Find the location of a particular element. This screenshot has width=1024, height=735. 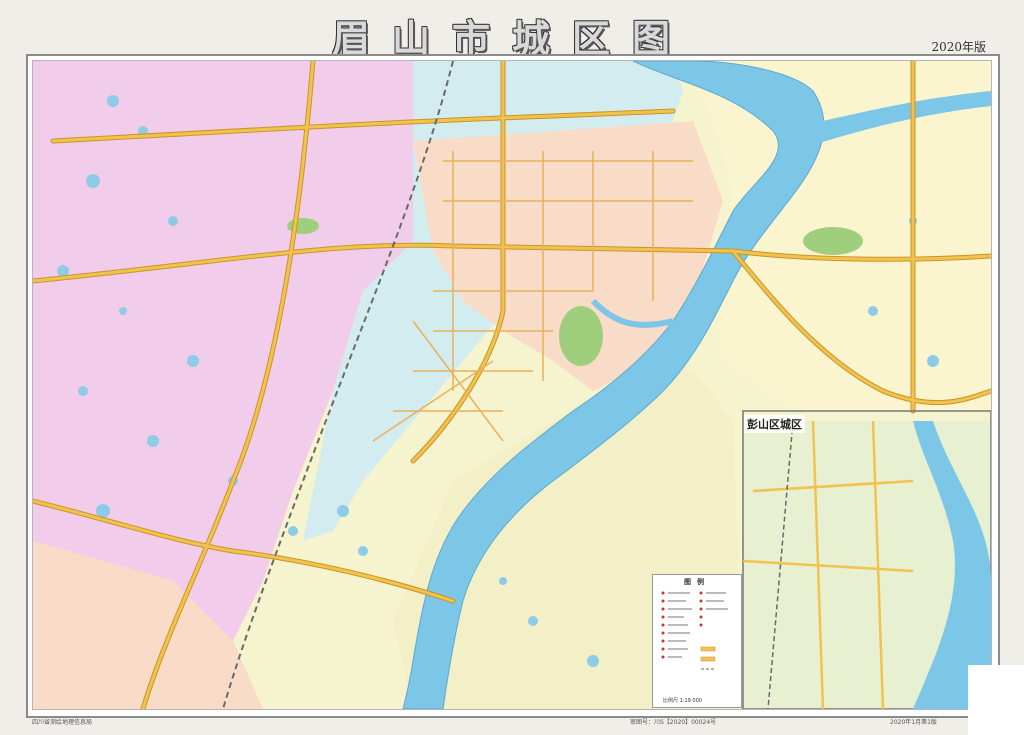

map-footer: 四川省测绘地理信息局 审图号：川S【2020】00024号 2020年1月第1版 is located at coordinates (512, 723).